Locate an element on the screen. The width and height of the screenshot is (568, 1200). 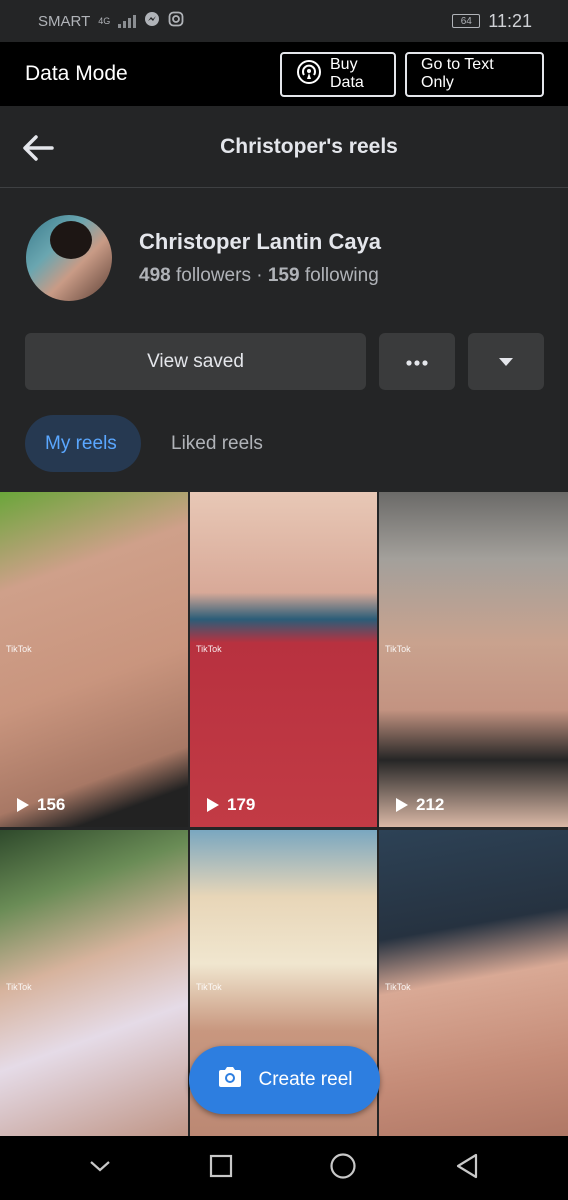
dropdown-button is located at coordinates (506, 361).